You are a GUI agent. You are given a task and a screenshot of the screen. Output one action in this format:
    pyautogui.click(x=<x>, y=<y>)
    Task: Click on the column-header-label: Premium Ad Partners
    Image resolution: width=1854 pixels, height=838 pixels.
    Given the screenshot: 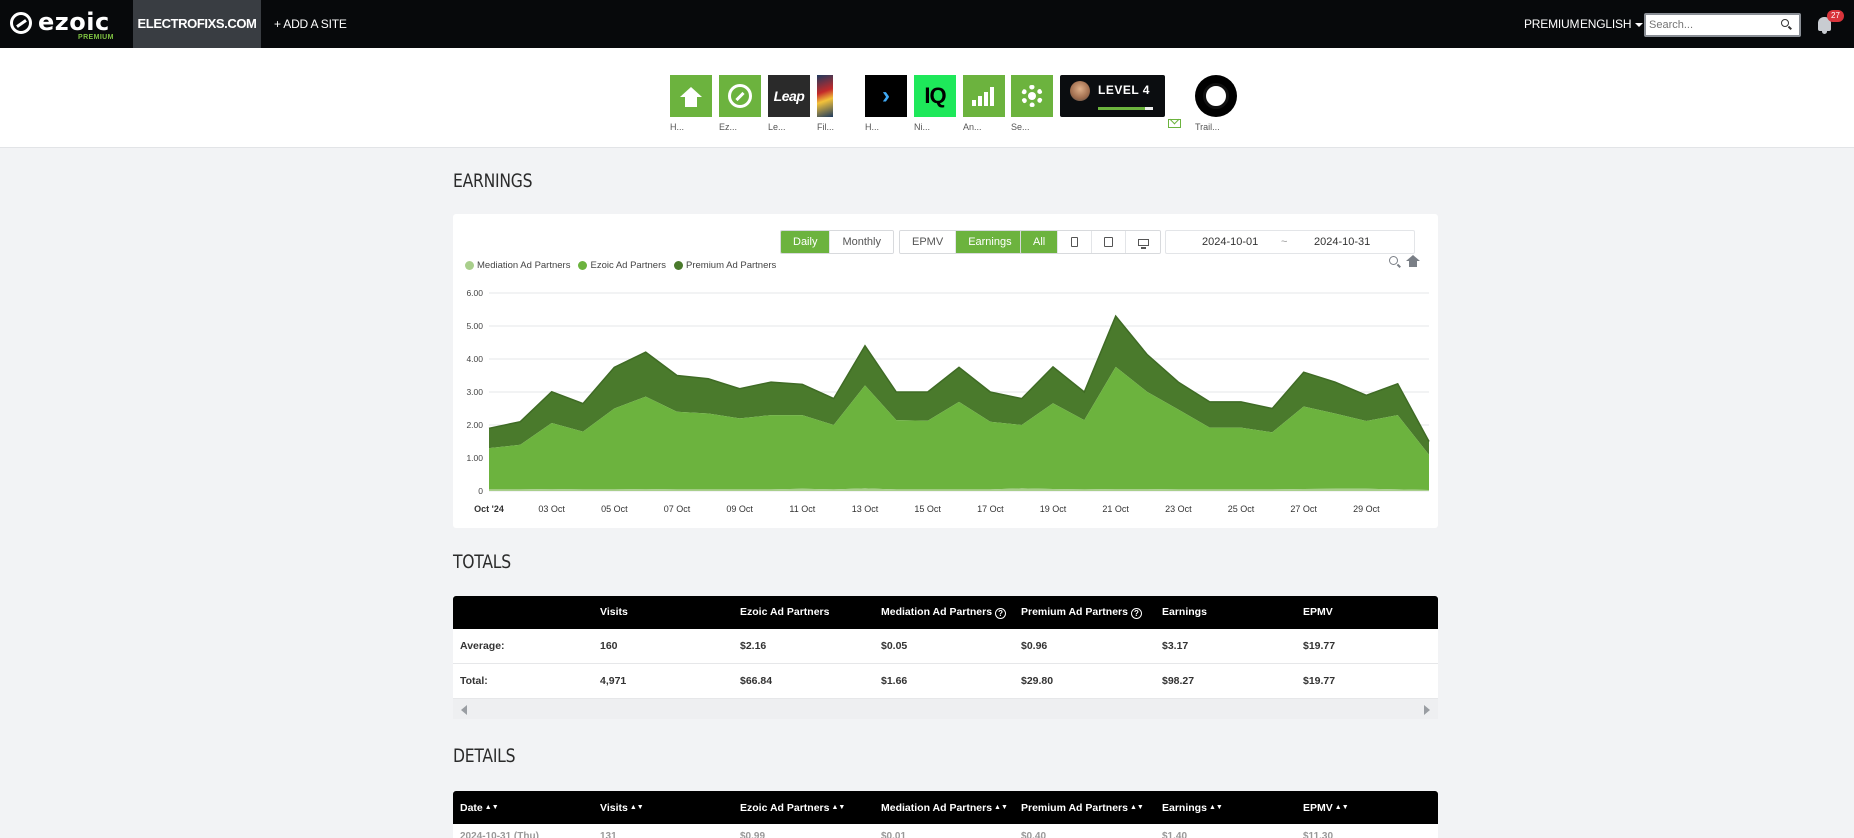 What is the action you would take?
    pyautogui.click(x=1074, y=612)
    